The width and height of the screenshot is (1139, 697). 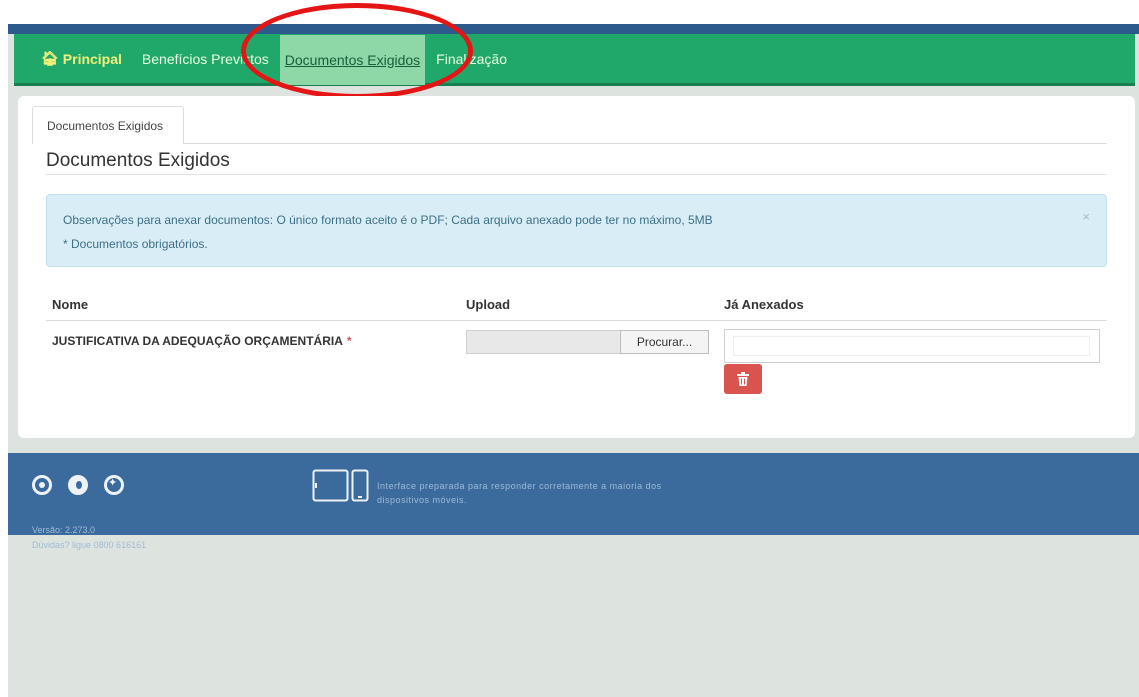 What do you see at coordinates (1086, 216) in the screenshot?
I see `close-icon: ×` at bounding box center [1086, 216].